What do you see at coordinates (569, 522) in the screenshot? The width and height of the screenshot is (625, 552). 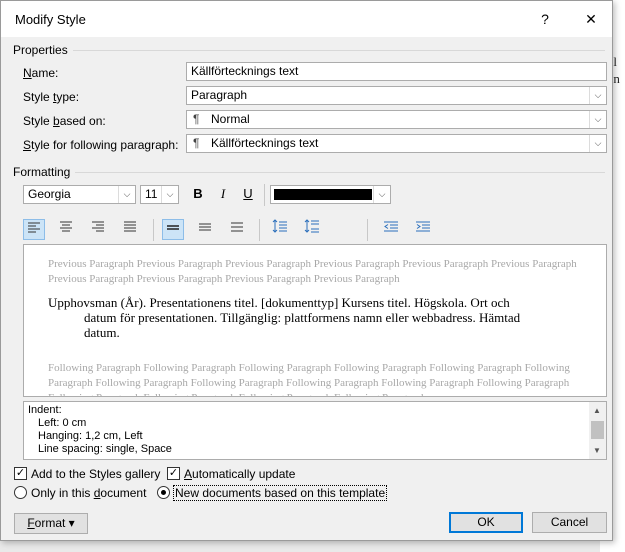 I see `cancel-button: Cancel` at bounding box center [569, 522].